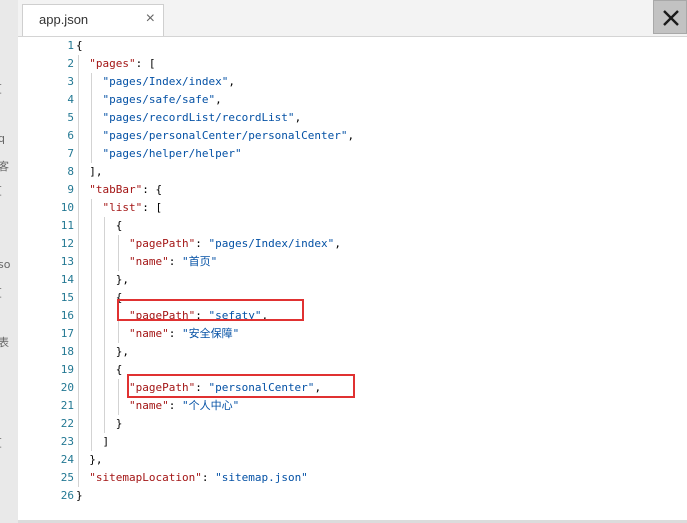 Image resolution: width=687 pixels, height=523 pixels. Describe the element at coordinates (112, 63) in the screenshot. I see `json-key: "pages"` at that location.